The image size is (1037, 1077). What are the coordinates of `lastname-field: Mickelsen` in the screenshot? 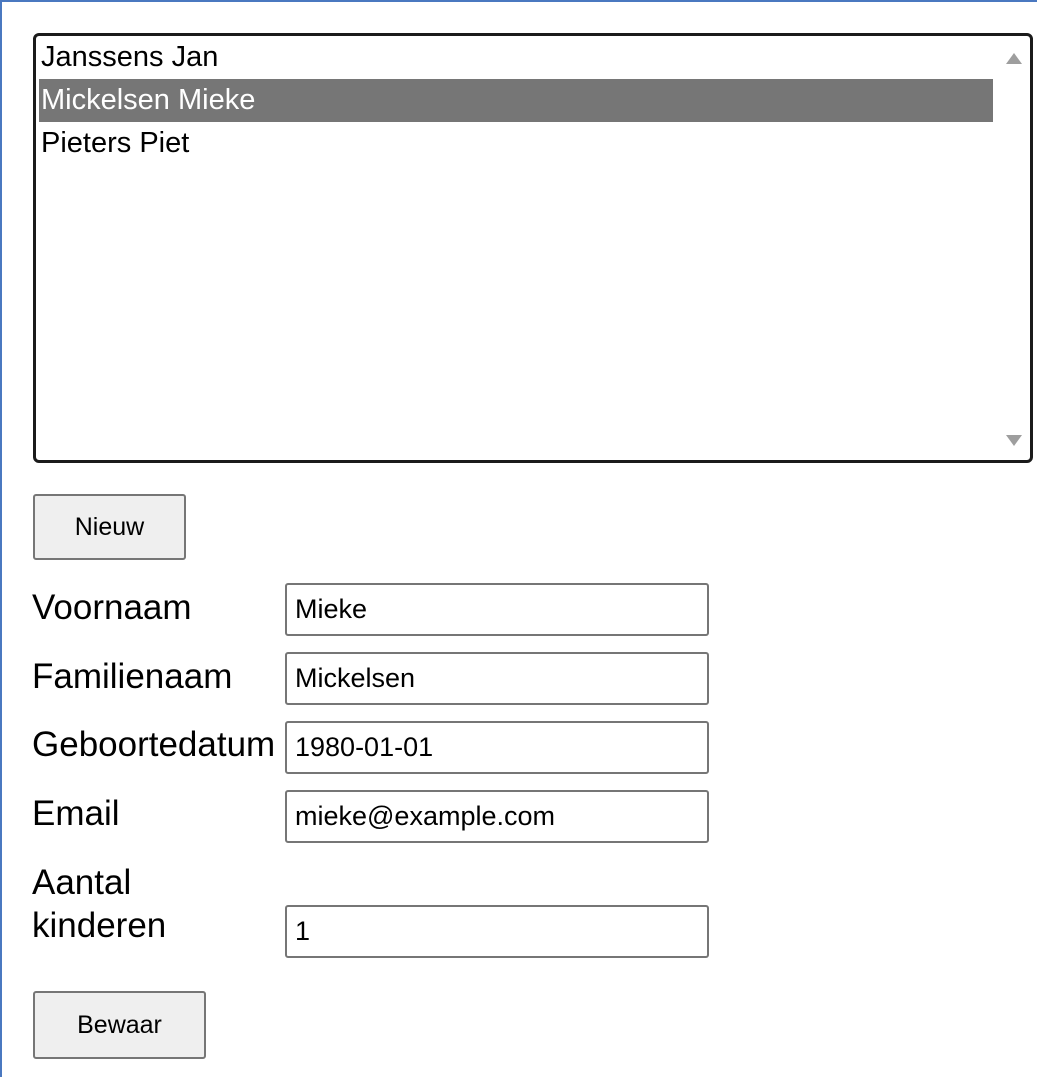 It's located at (497, 678).